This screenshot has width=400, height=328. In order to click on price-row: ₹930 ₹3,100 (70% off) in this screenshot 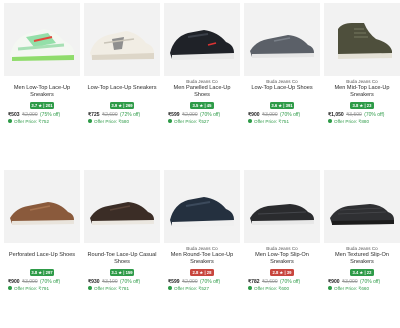, I will do `click(122, 282)`.